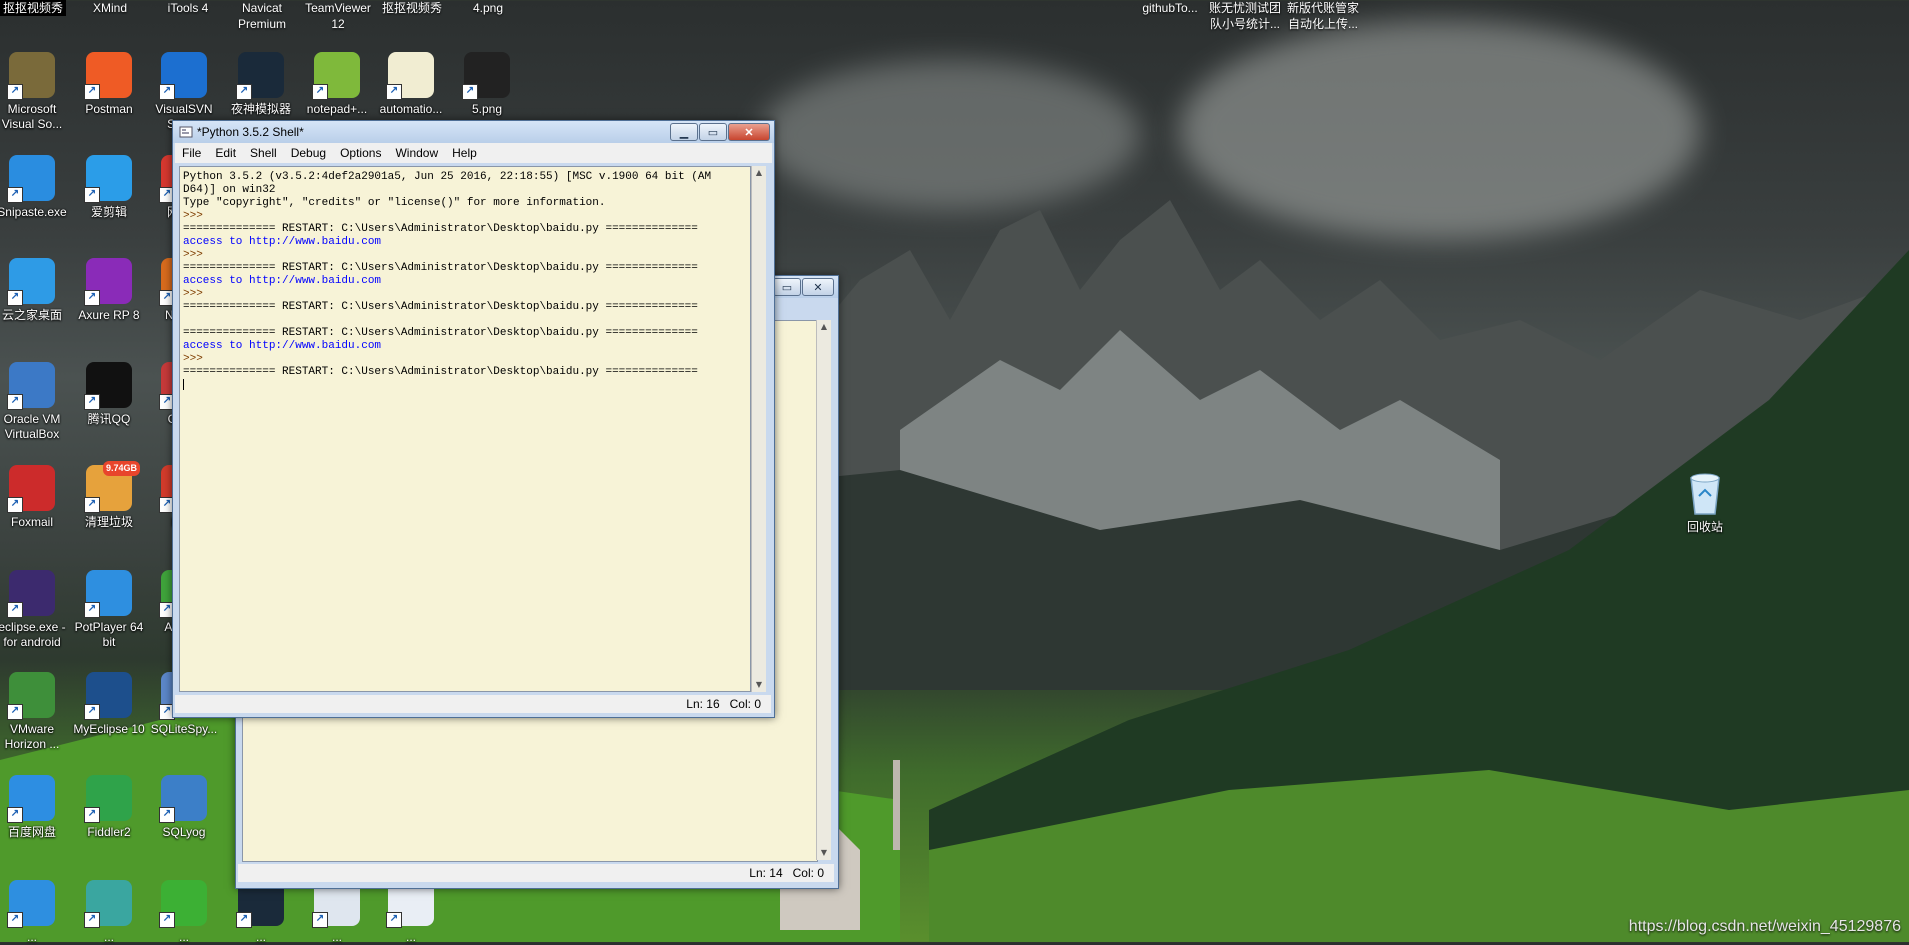 Image resolution: width=1909 pixels, height=945 pixels. Describe the element at coordinates (109, 634) in the screenshot. I see `desktop-icon-label: PotPlayer 64 bit` at that location.